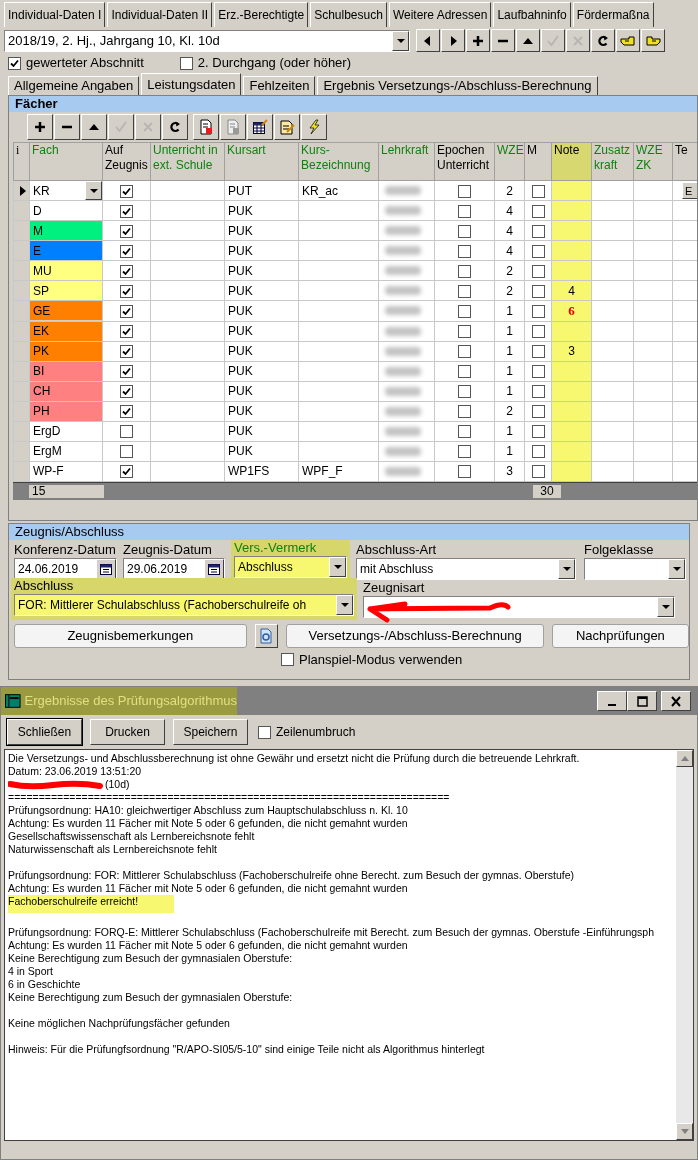 Image resolution: width=698 pixels, height=1160 pixels. What do you see at coordinates (684, 758) in the screenshot?
I see `scroll-up-button` at bounding box center [684, 758].